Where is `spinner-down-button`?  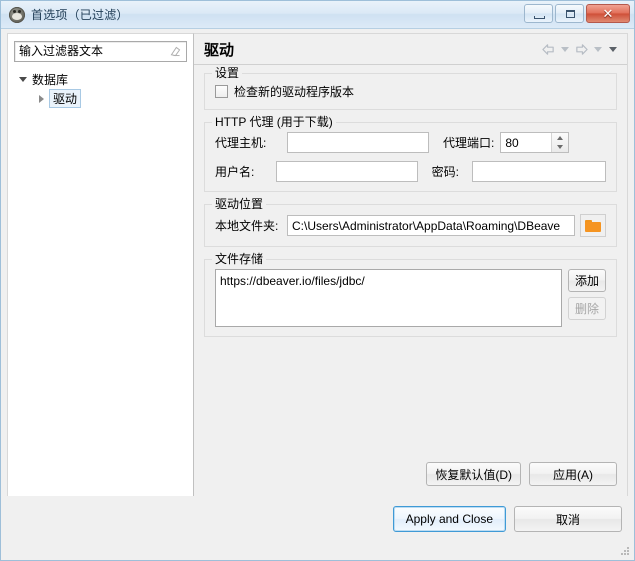
spinner-down-button is located at coordinates (560, 148).